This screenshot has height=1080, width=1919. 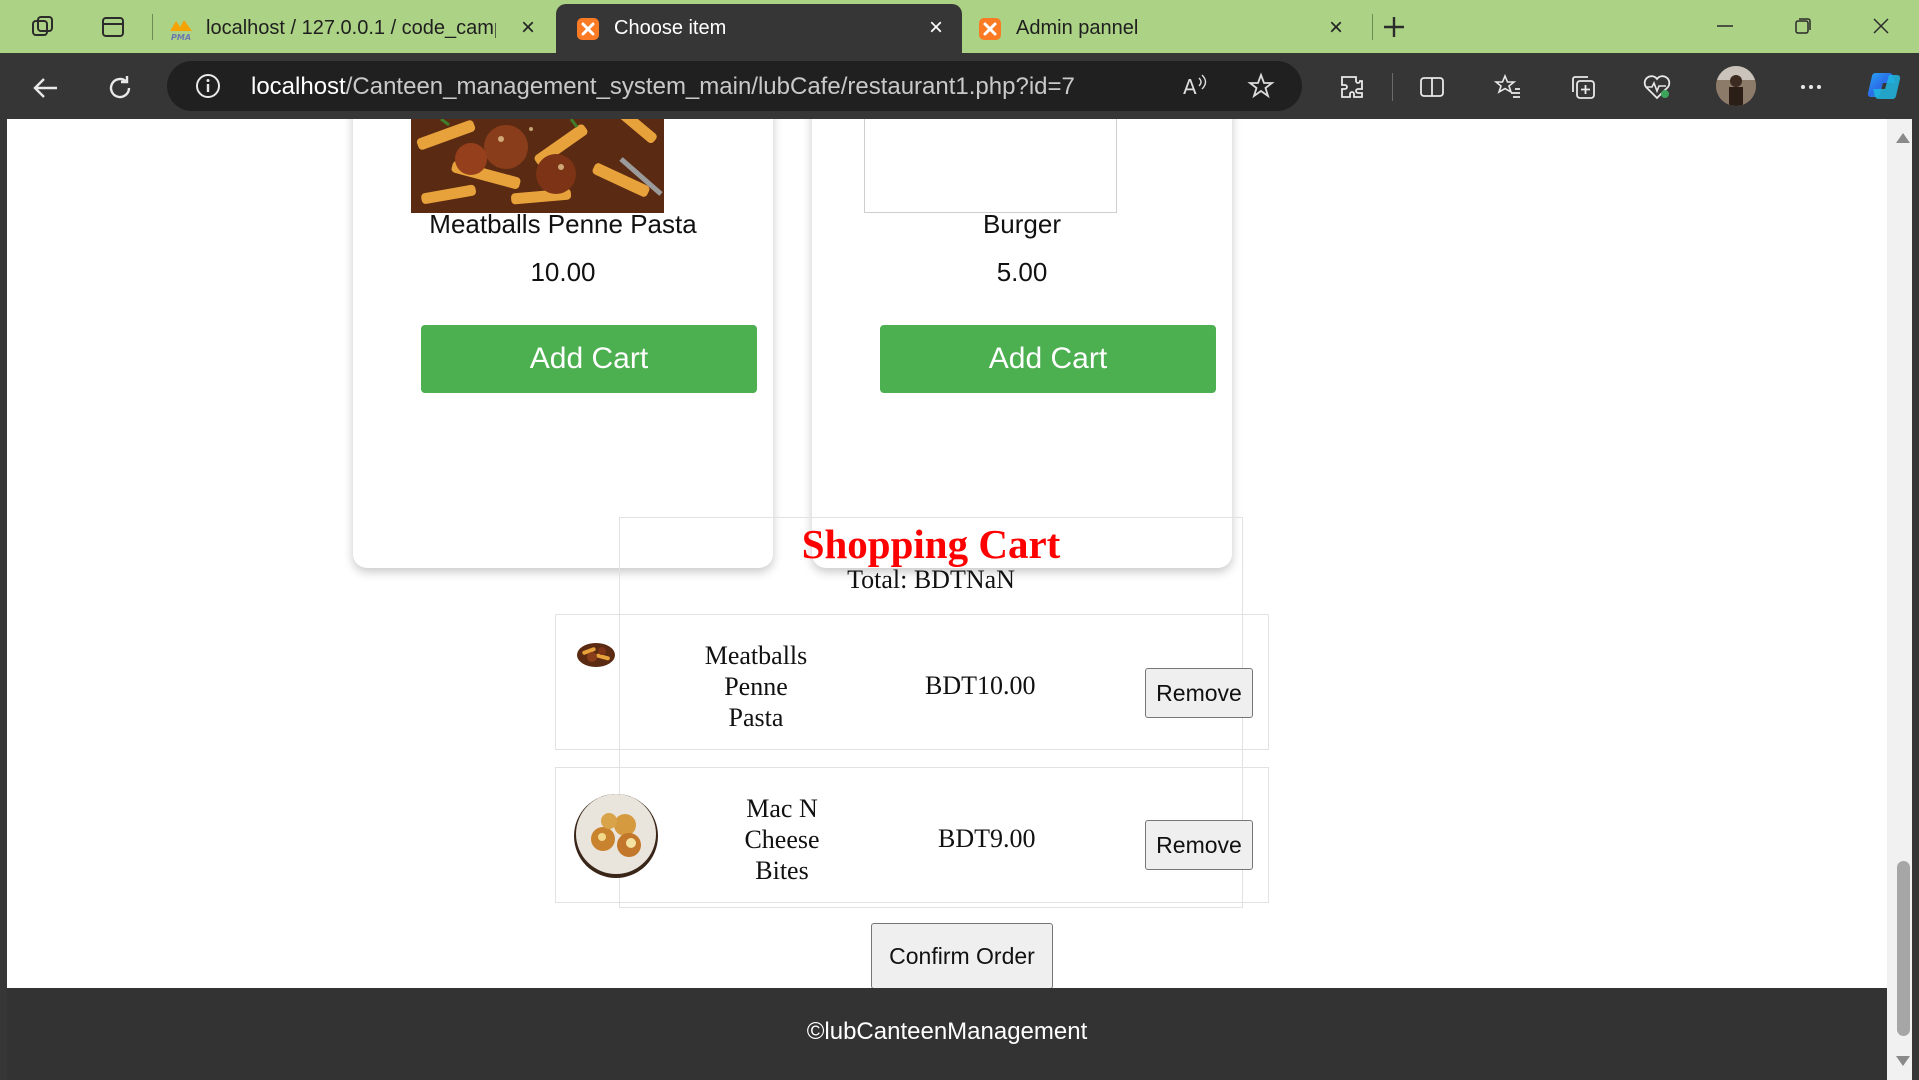 What do you see at coordinates (1163, 28) in the screenshot?
I see `tab-admin-pannel: Admin pannel ×` at bounding box center [1163, 28].